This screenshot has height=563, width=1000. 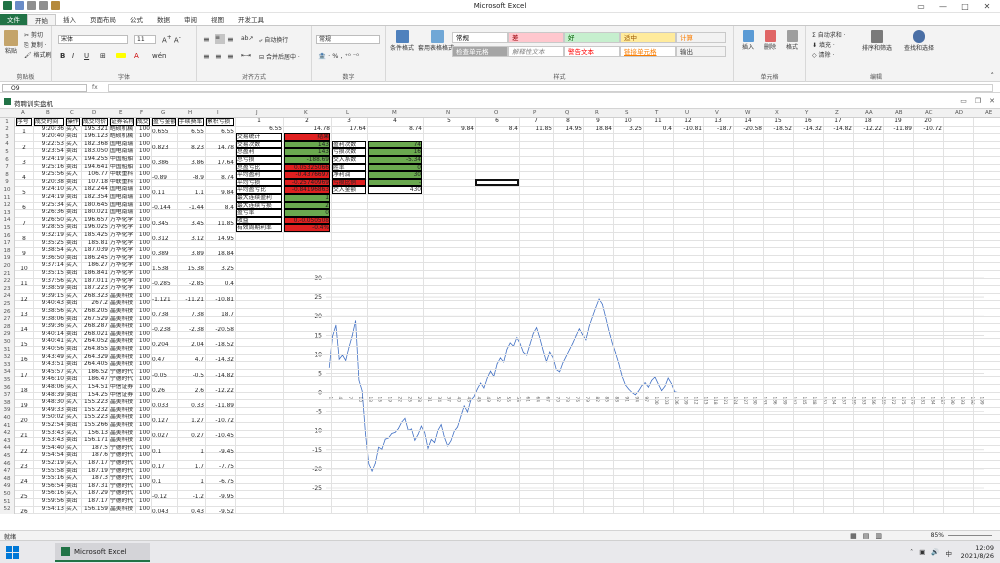 I want to click on trade-price-cell: 264.405, so click(x=95, y=364).